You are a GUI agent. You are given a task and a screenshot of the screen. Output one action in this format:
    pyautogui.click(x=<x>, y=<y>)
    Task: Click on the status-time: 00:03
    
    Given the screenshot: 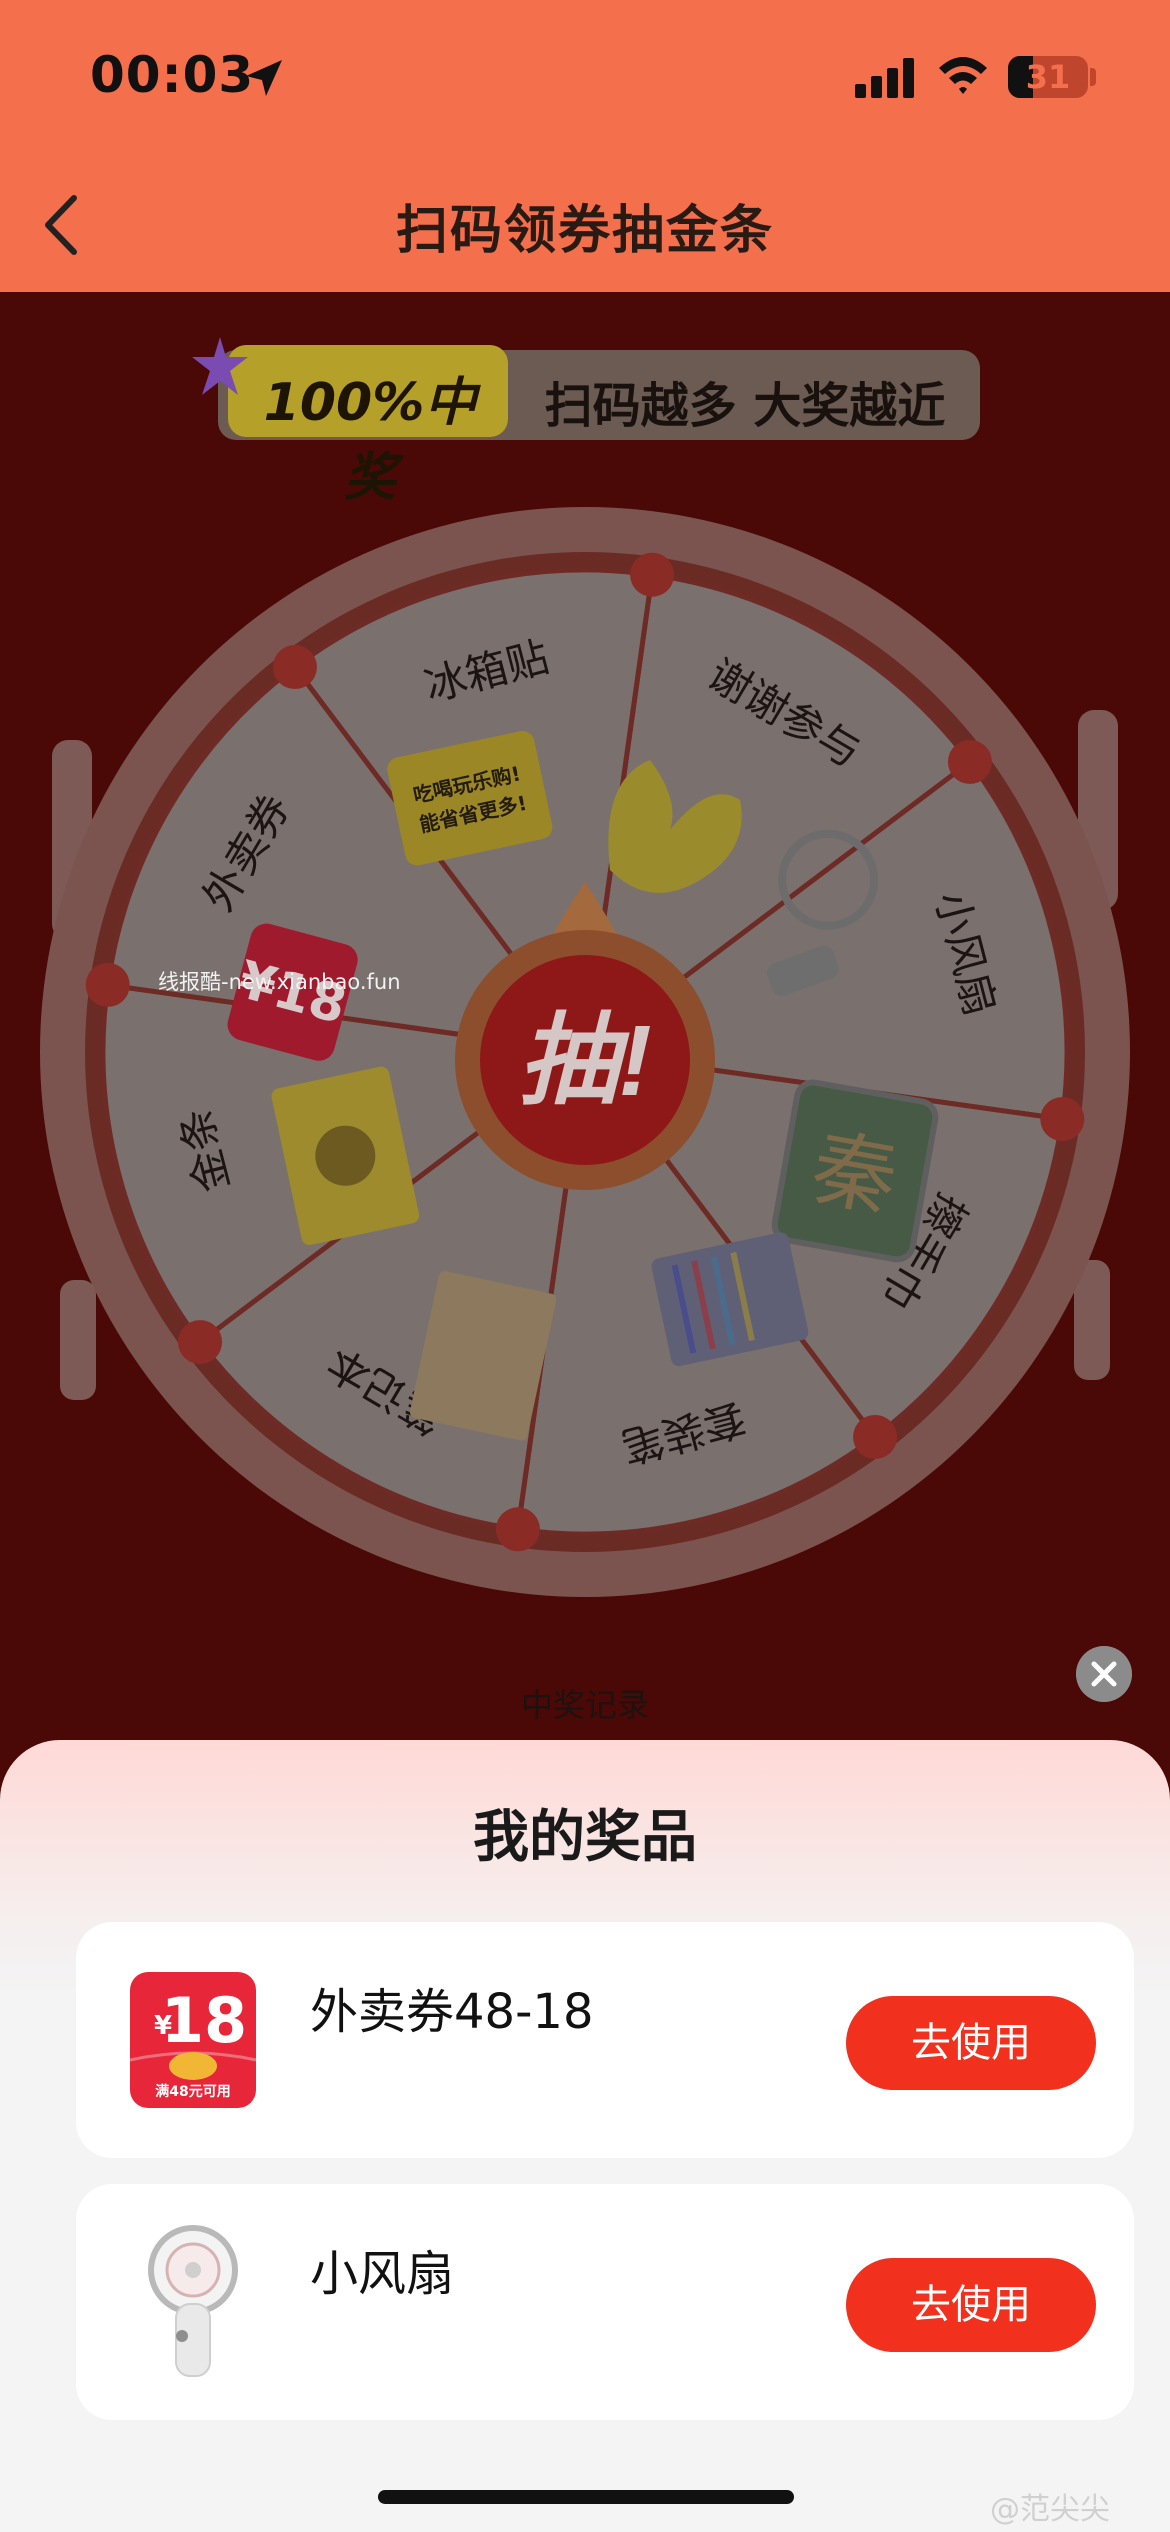 What is the action you would take?
    pyautogui.click(x=172, y=75)
    